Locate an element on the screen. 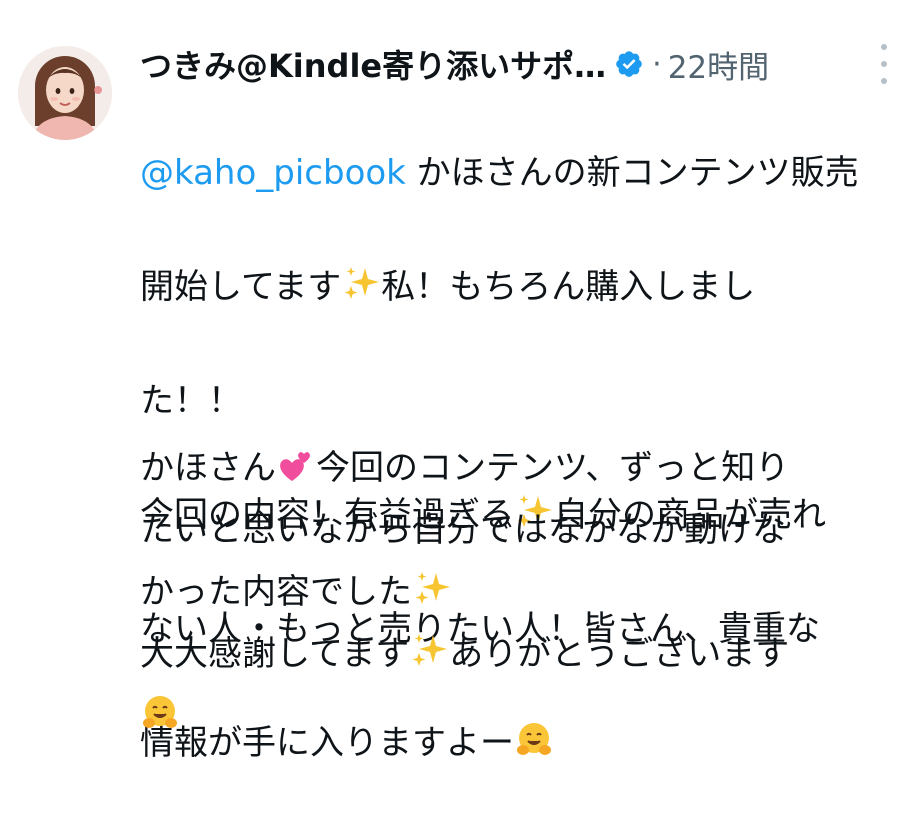  hugging-face-icon is located at coordinates (160, 712).